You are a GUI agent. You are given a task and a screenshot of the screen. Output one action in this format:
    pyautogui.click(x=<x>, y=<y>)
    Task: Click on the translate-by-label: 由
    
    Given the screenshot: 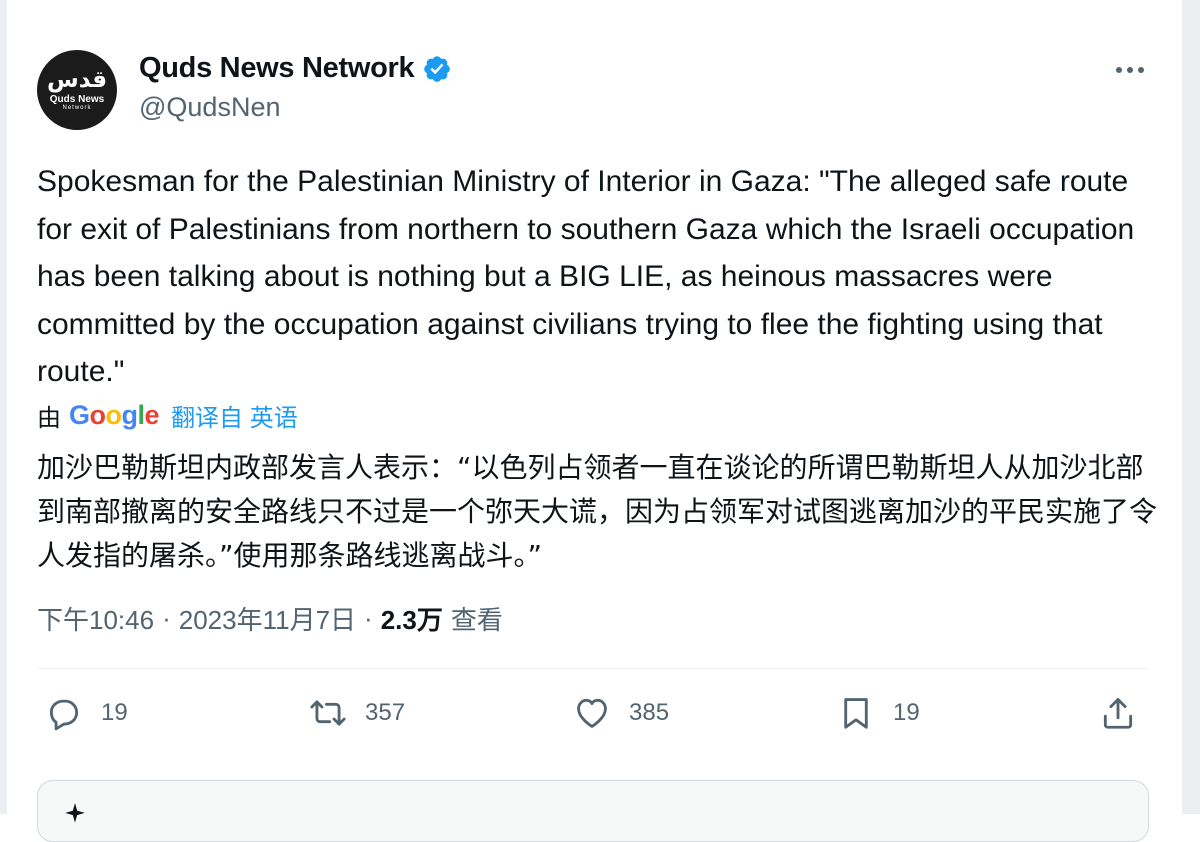 What is the action you would take?
    pyautogui.click(x=49, y=418)
    